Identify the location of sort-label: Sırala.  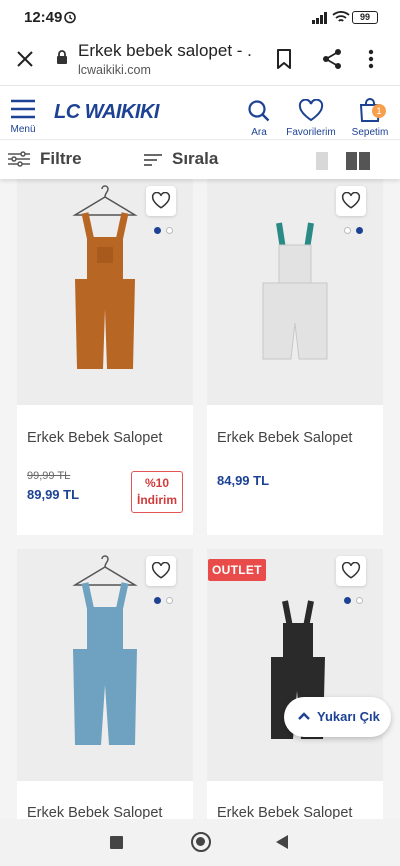
(195, 158).